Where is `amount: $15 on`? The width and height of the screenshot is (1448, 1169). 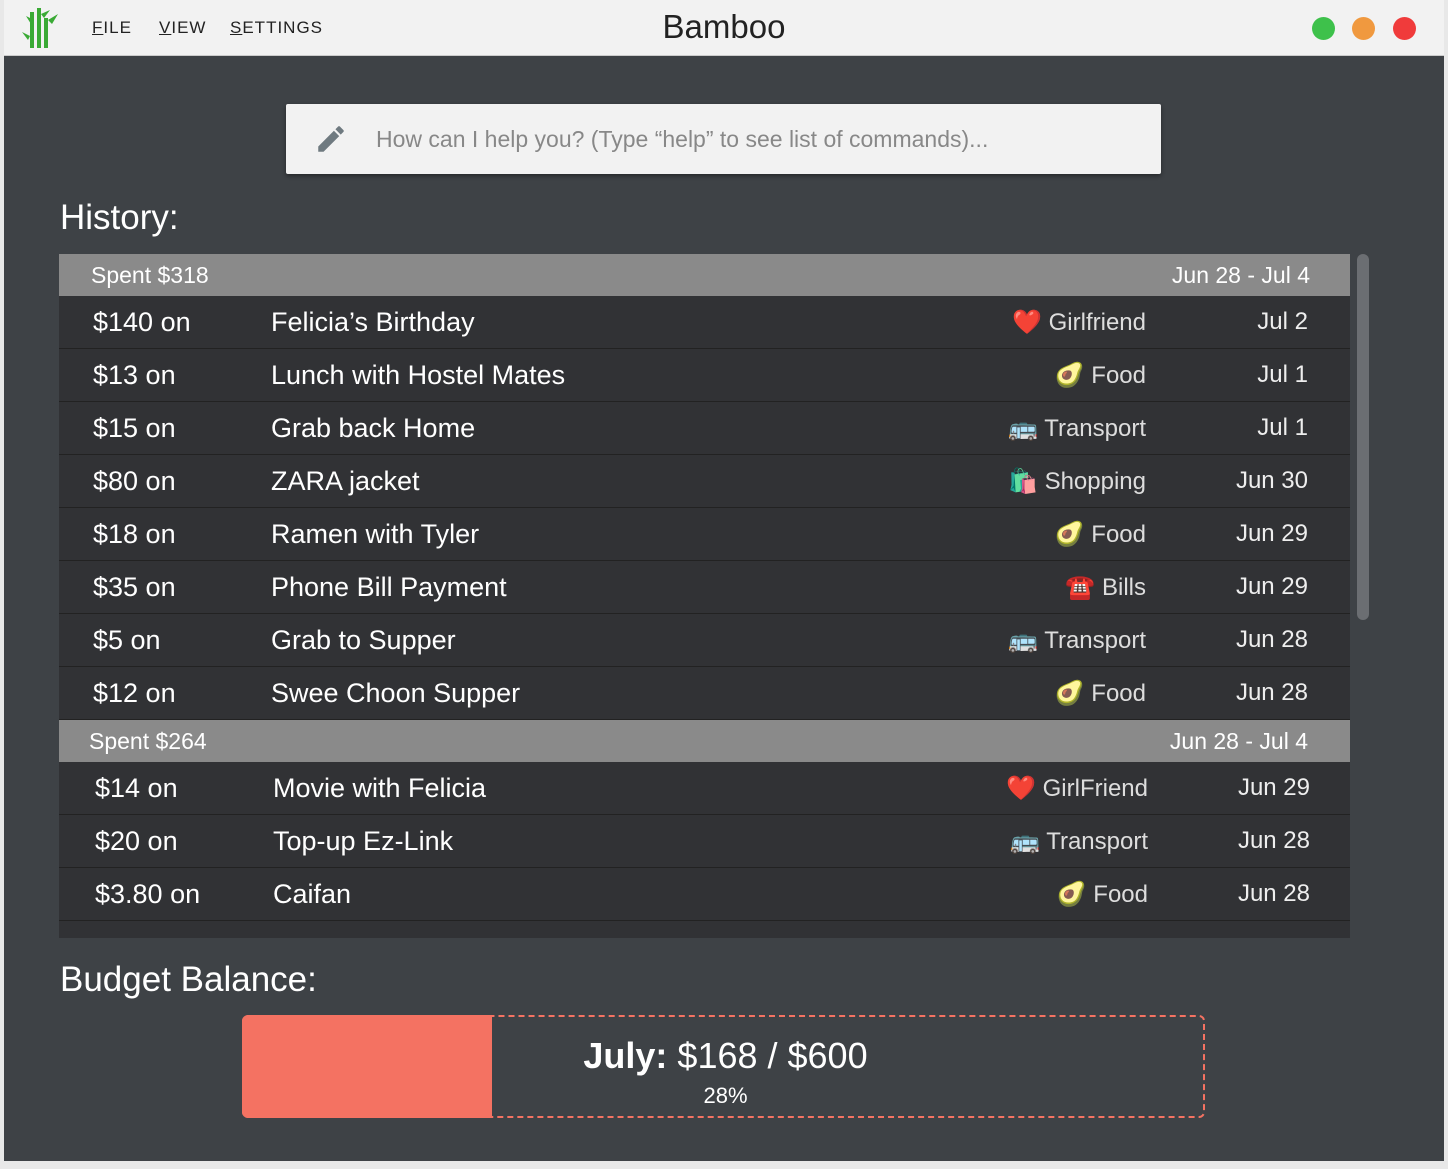
amount: $15 on is located at coordinates (134, 427).